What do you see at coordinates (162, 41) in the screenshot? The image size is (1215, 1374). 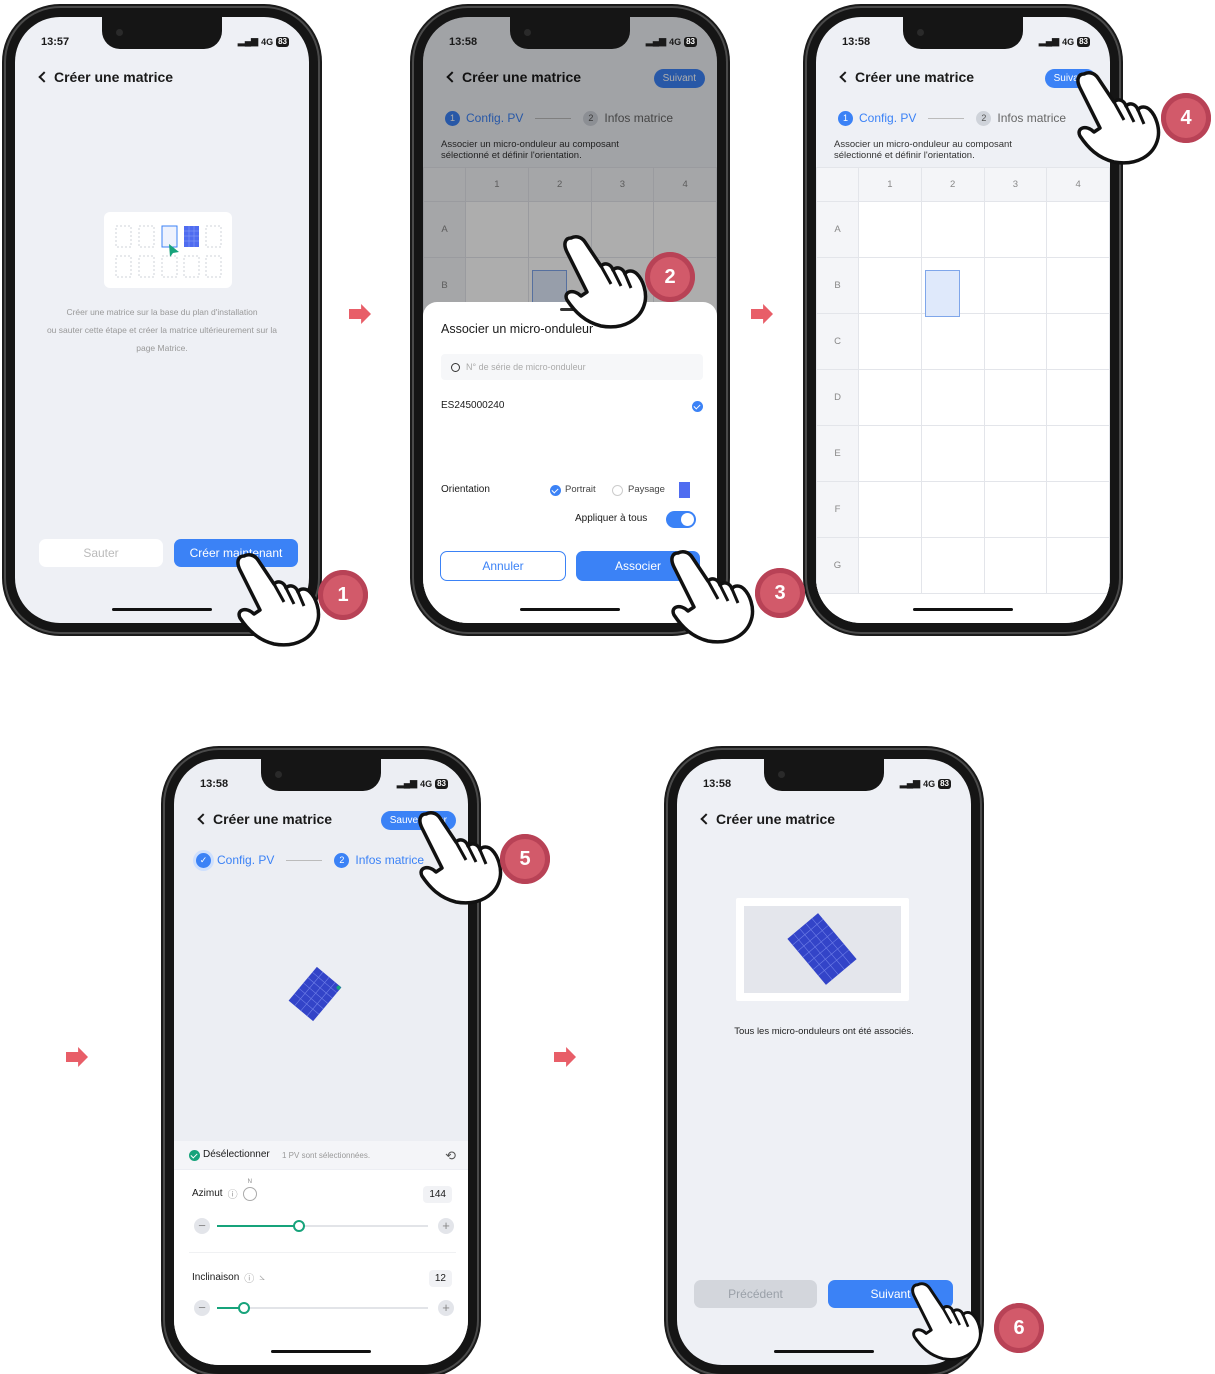 I see `status-bar: 13:57 ▂▄▆ 4G 83` at bounding box center [162, 41].